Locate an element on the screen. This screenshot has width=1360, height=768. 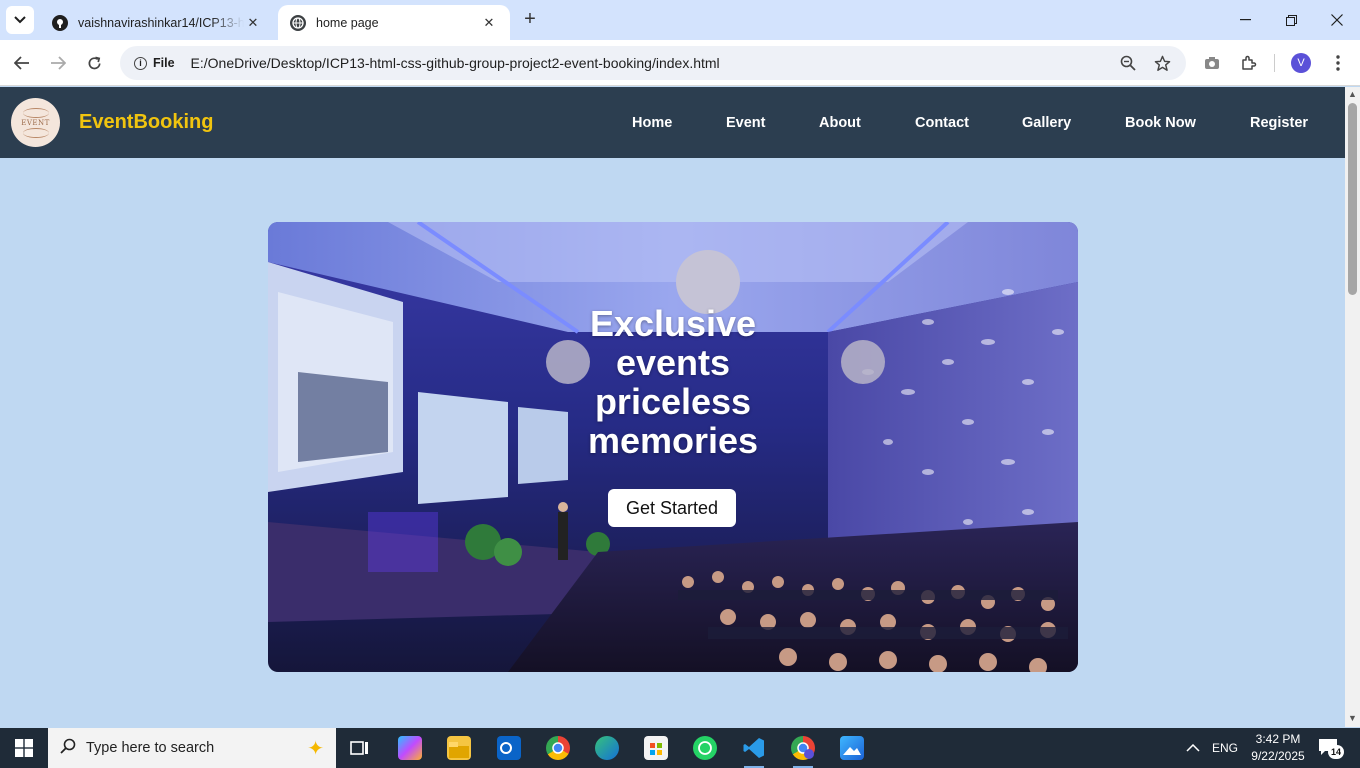
reload-icon is located at coordinates (94, 63).